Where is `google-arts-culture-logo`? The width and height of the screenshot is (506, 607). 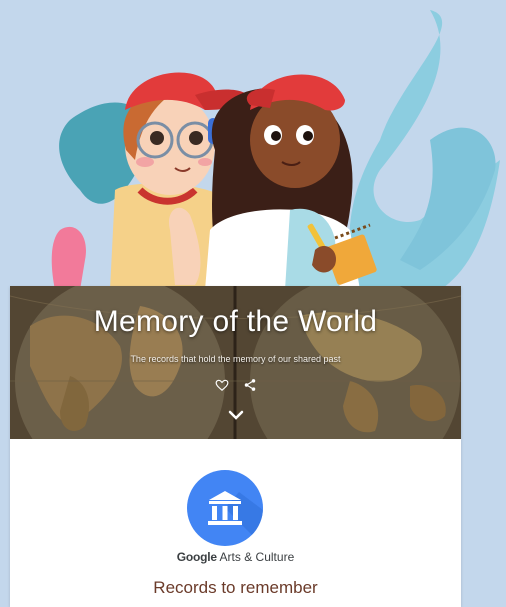 google-arts-culture-logo is located at coordinates (225, 508).